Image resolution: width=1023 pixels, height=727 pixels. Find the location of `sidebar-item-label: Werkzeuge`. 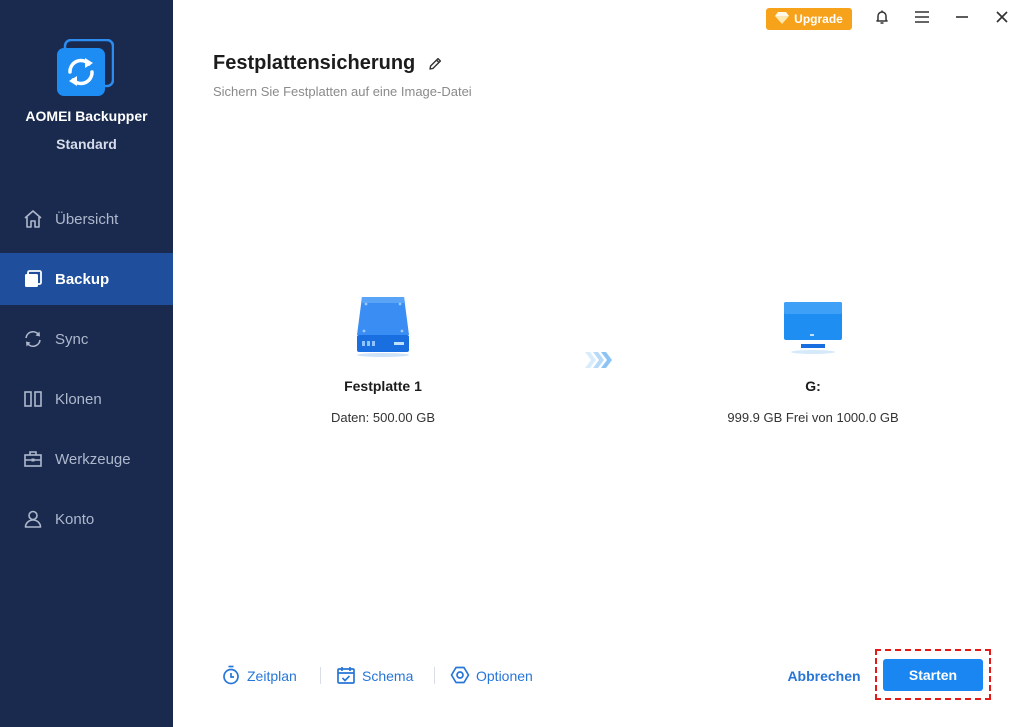

sidebar-item-label: Werkzeuge is located at coordinates (93, 459).